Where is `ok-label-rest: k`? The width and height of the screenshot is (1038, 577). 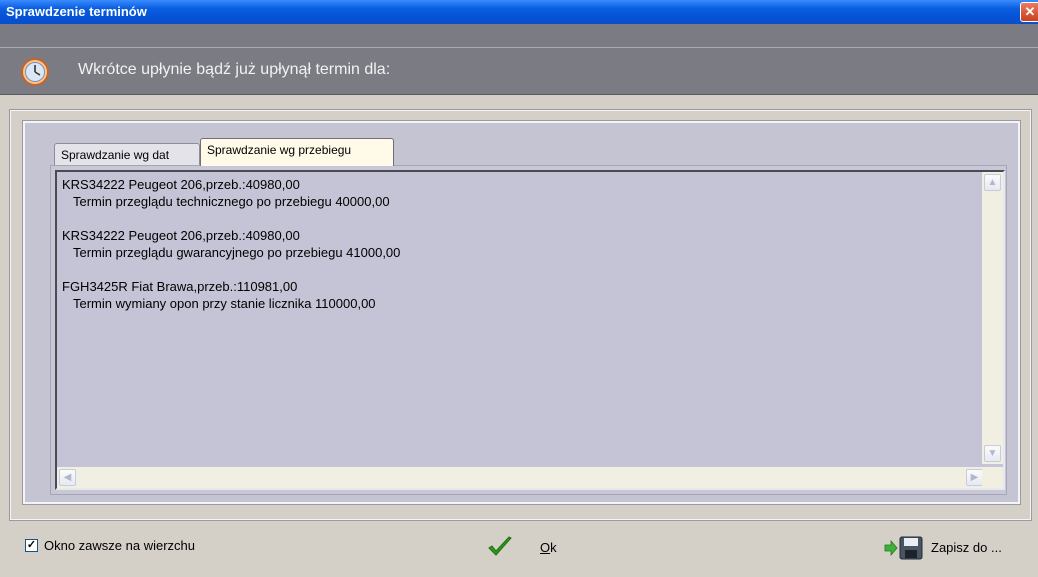
ok-label-rest: k is located at coordinates (553, 547).